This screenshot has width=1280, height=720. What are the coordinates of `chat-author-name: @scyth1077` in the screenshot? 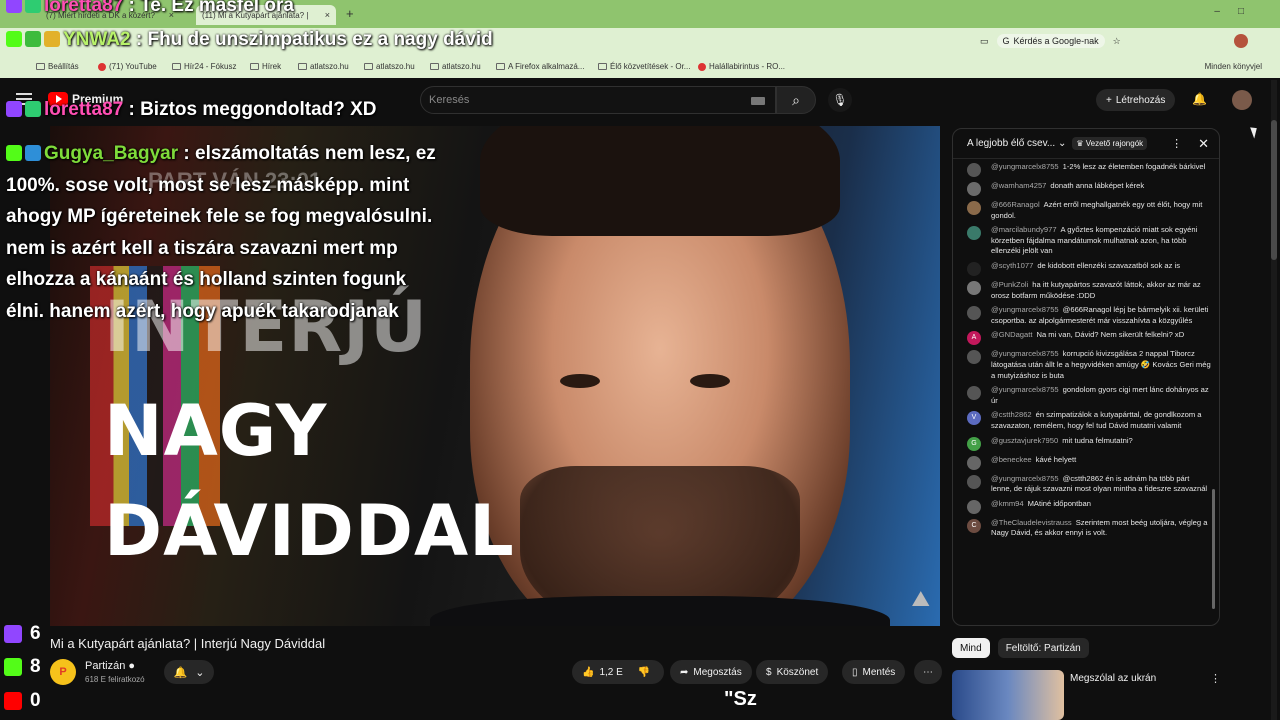 It's located at (1012, 265).